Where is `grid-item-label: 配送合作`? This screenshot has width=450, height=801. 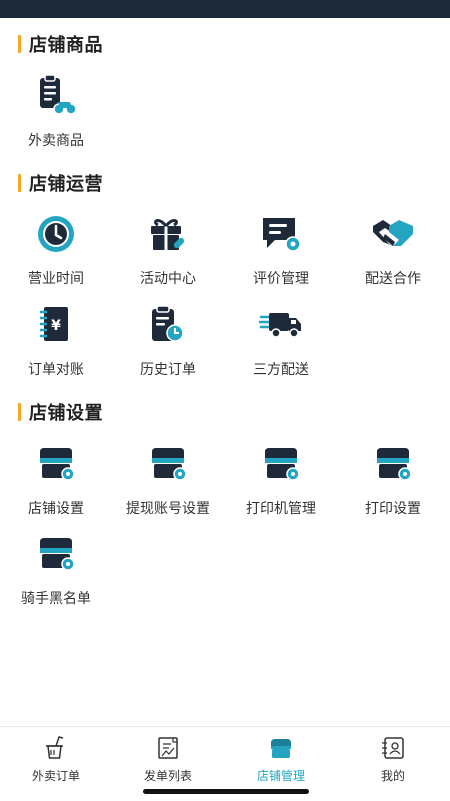 grid-item-label: 配送合作 is located at coordinates (393, 279).